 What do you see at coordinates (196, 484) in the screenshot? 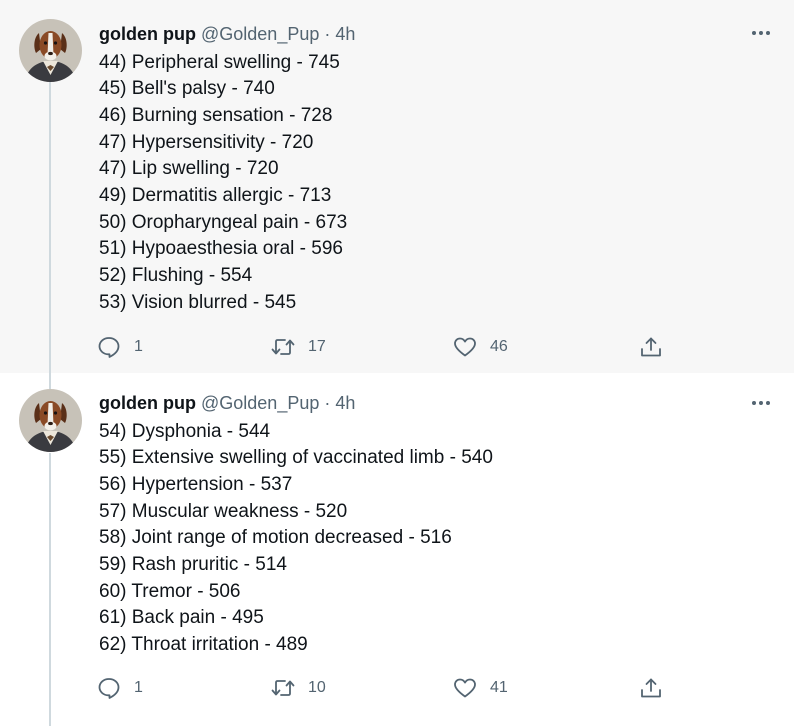
I see `tweet-line: 56) Hypertension - 537` at bounding box center [196, 484].